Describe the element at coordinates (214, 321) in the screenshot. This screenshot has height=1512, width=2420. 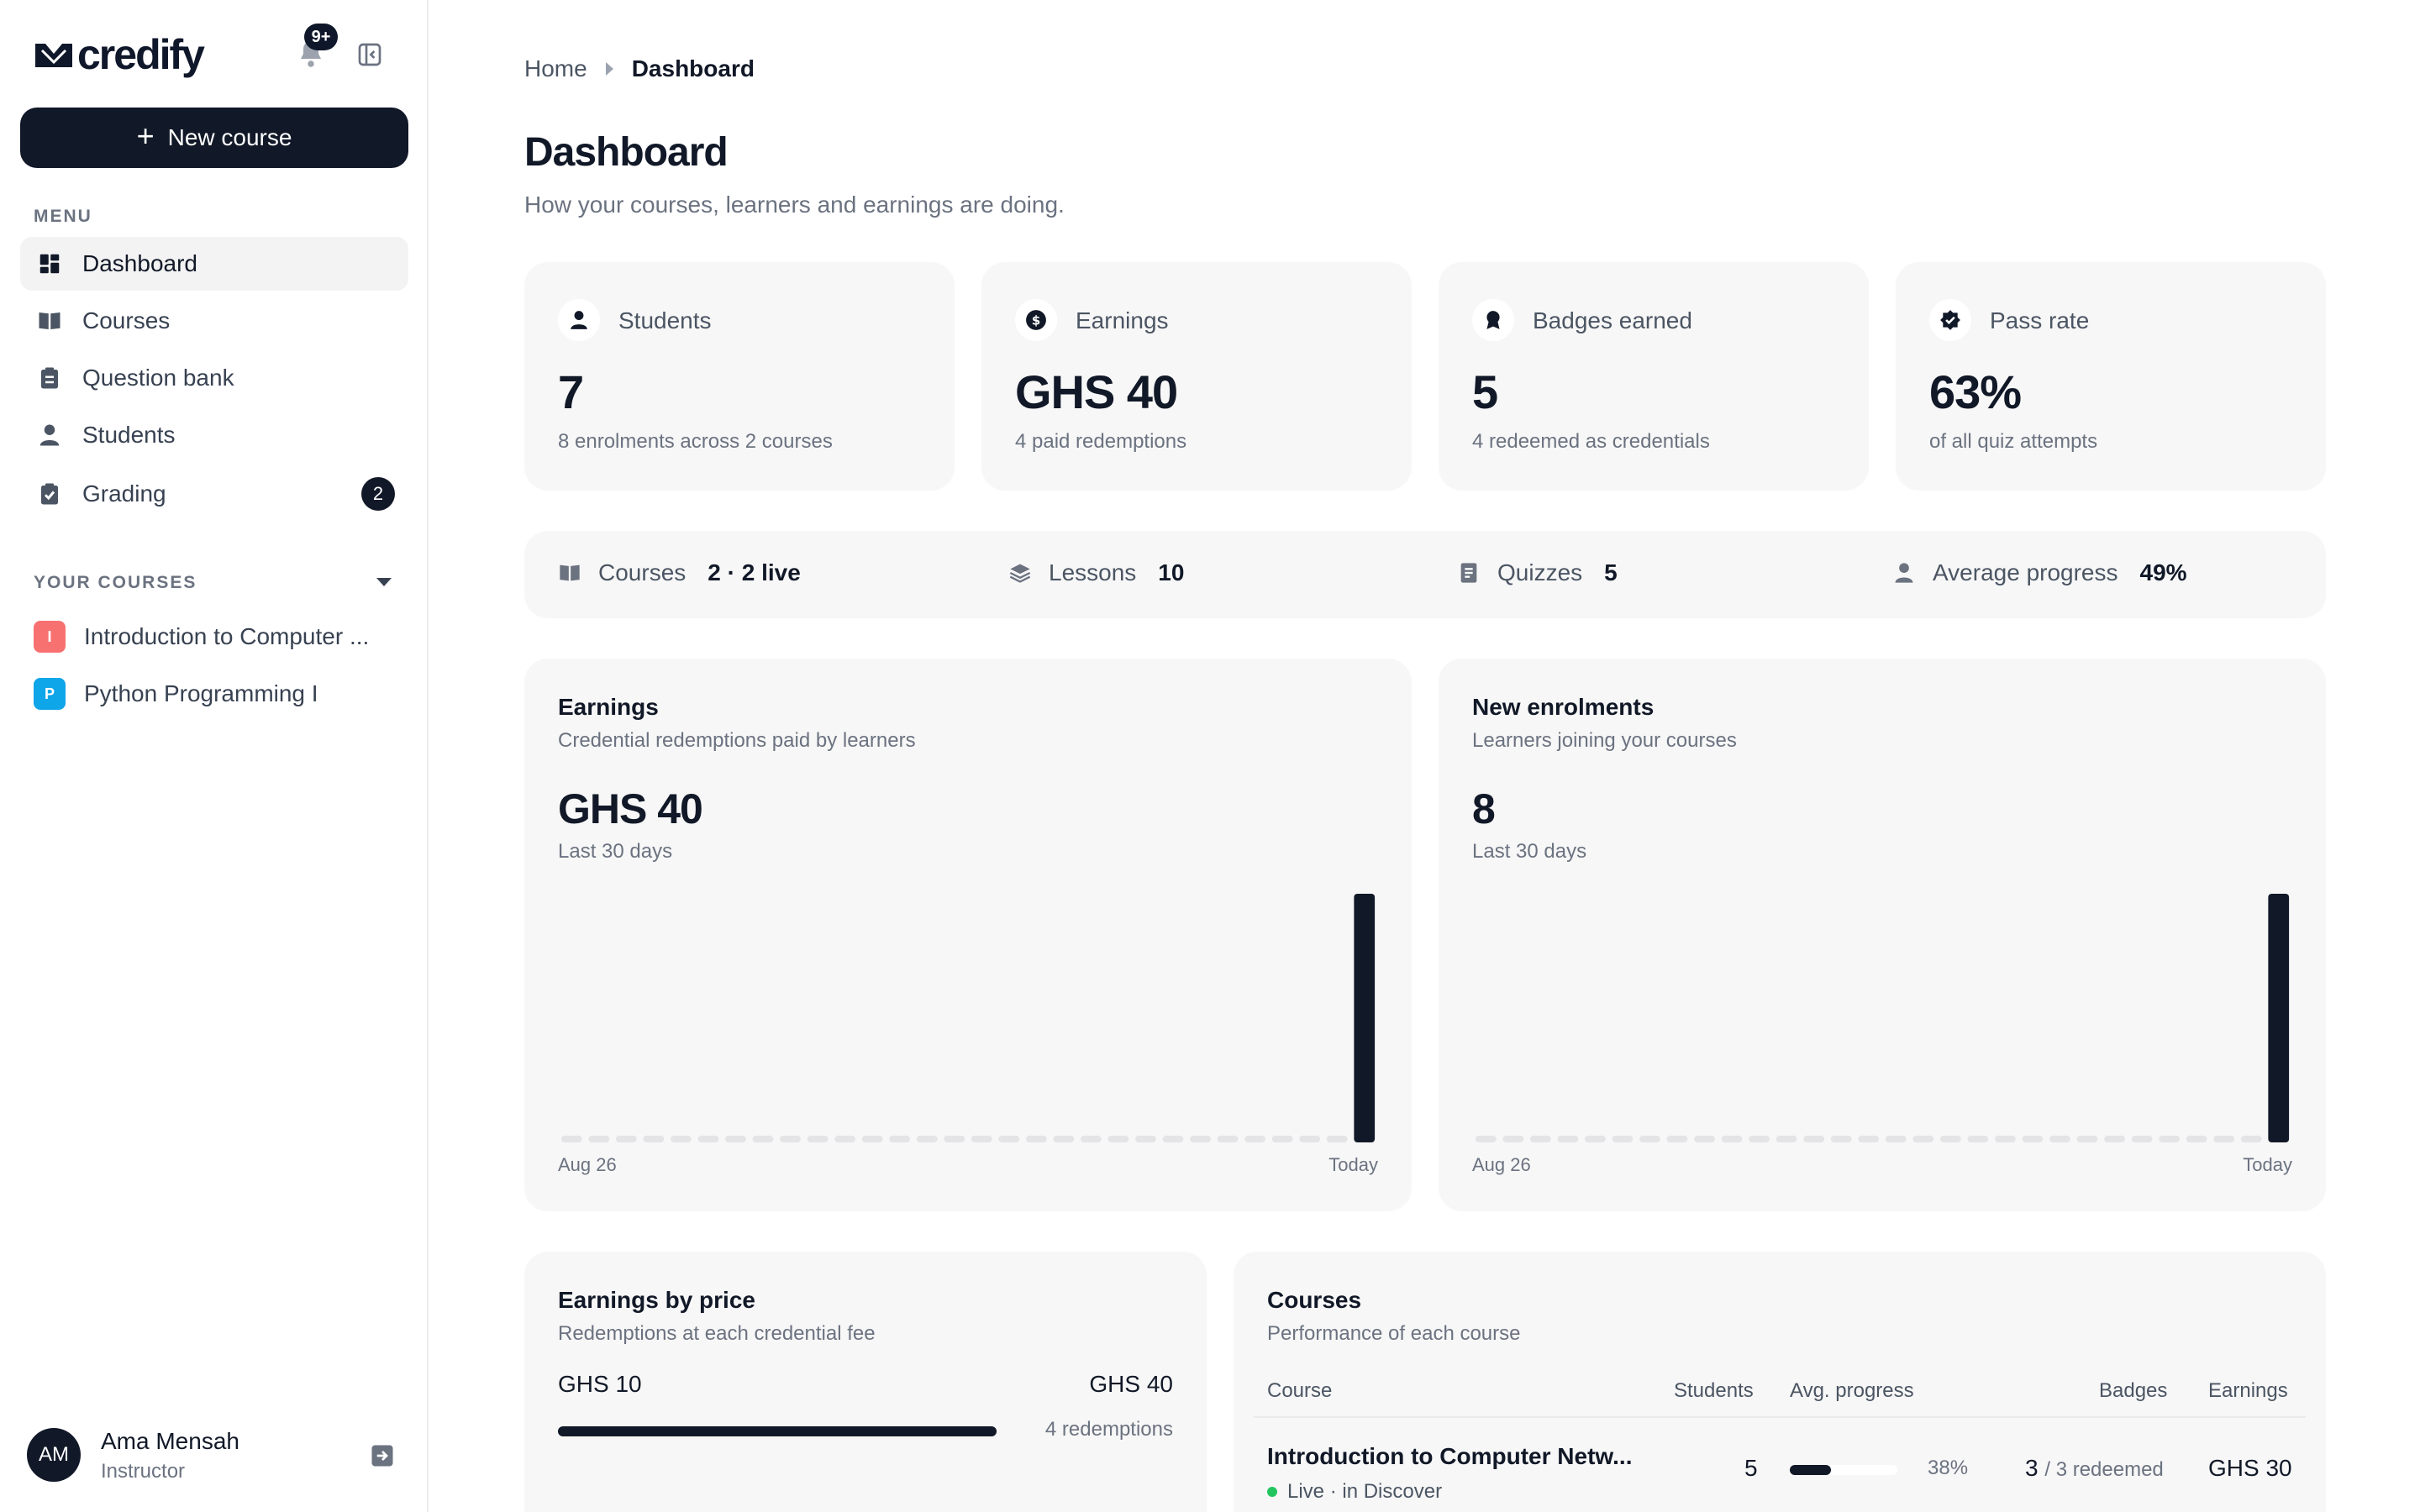
I see `sidebar-item-courses: Courses` at that location.